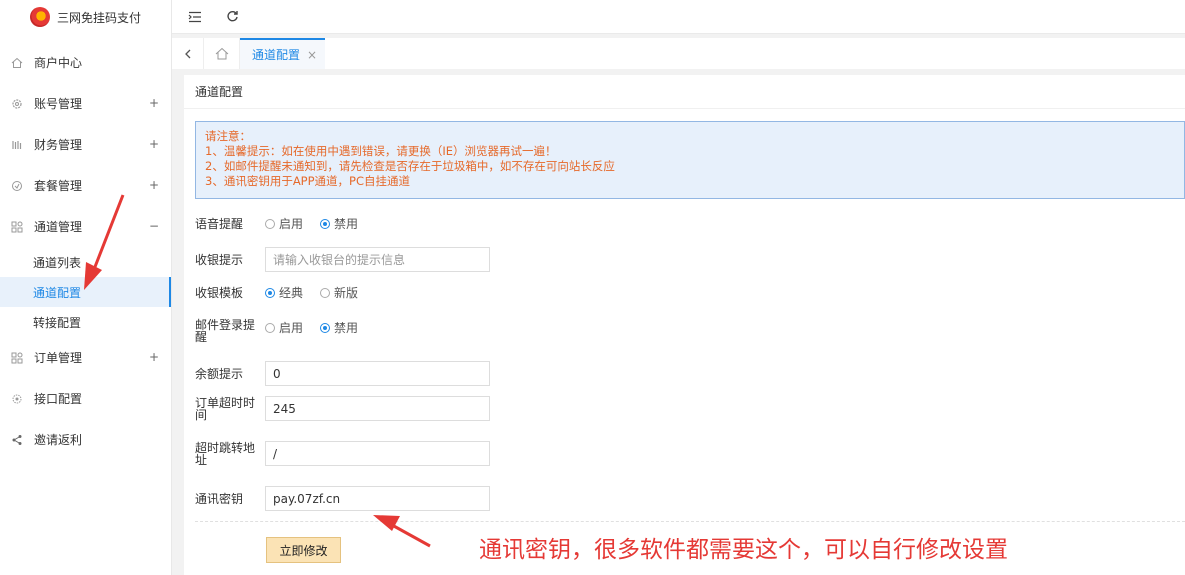 The height and width of the screenshot is (575, 1185). I want to click on email-disable-radio: 禁用, so click(339, 327).